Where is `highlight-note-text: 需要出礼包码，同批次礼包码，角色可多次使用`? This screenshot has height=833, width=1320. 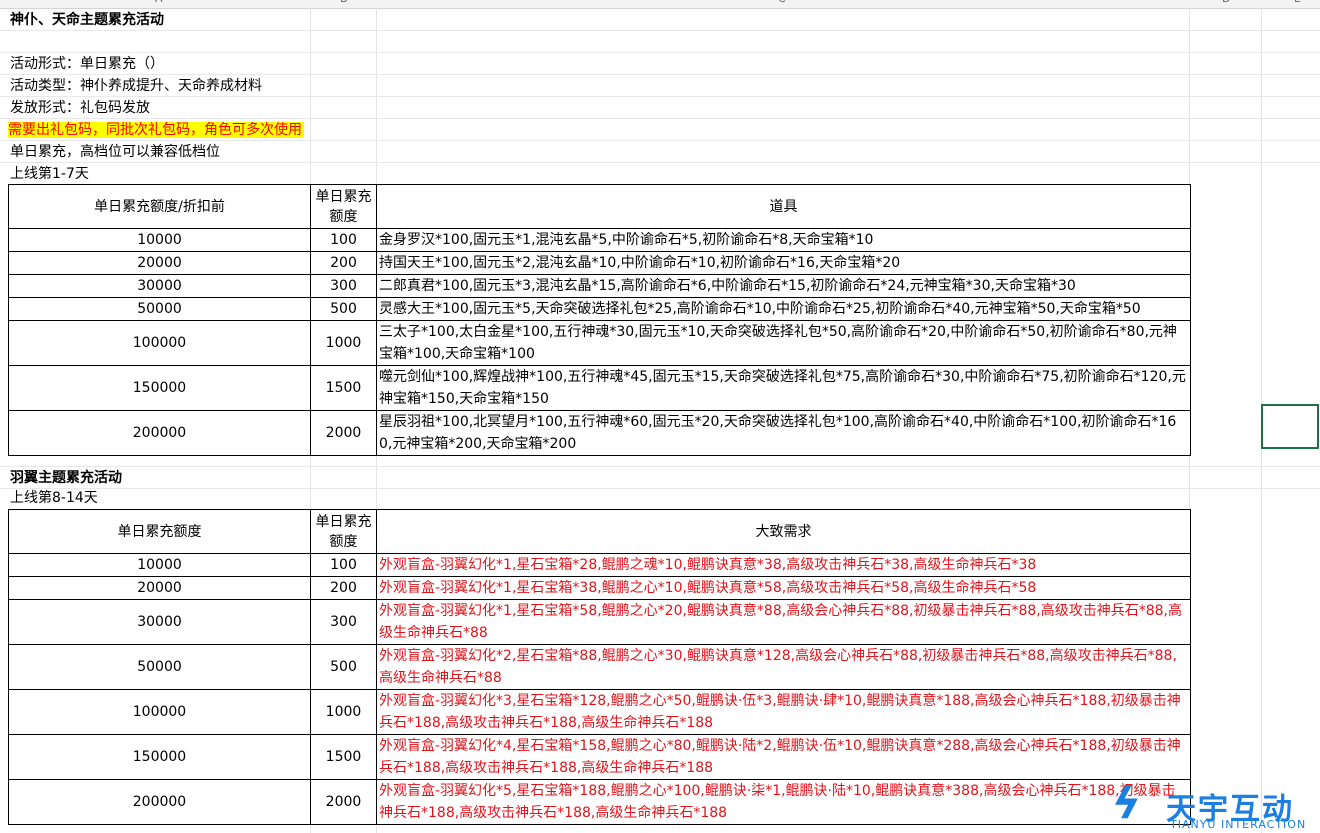
highlight-note-text: 需要出礼包码，同批次礼包码，角色可多次使用 is located at coordinates (156, 130).